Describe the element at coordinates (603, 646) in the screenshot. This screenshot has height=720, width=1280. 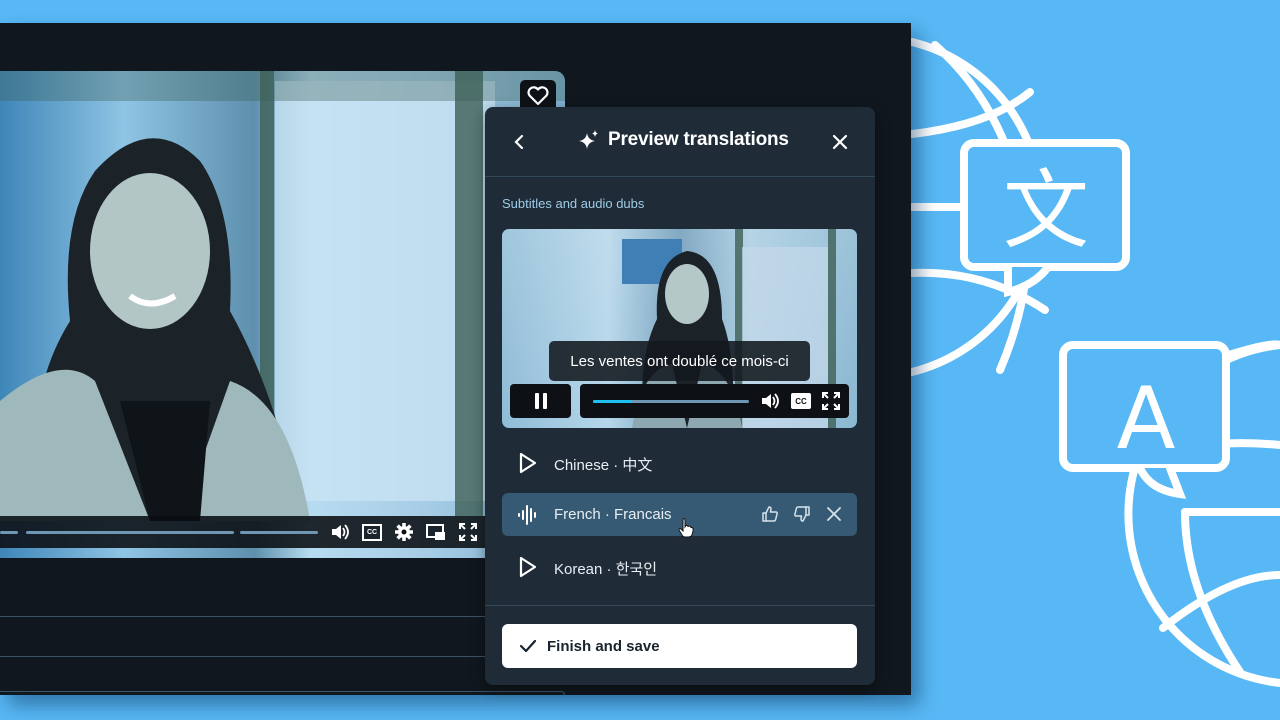
I see `finish-and-save-label: Finish and save` at that location.